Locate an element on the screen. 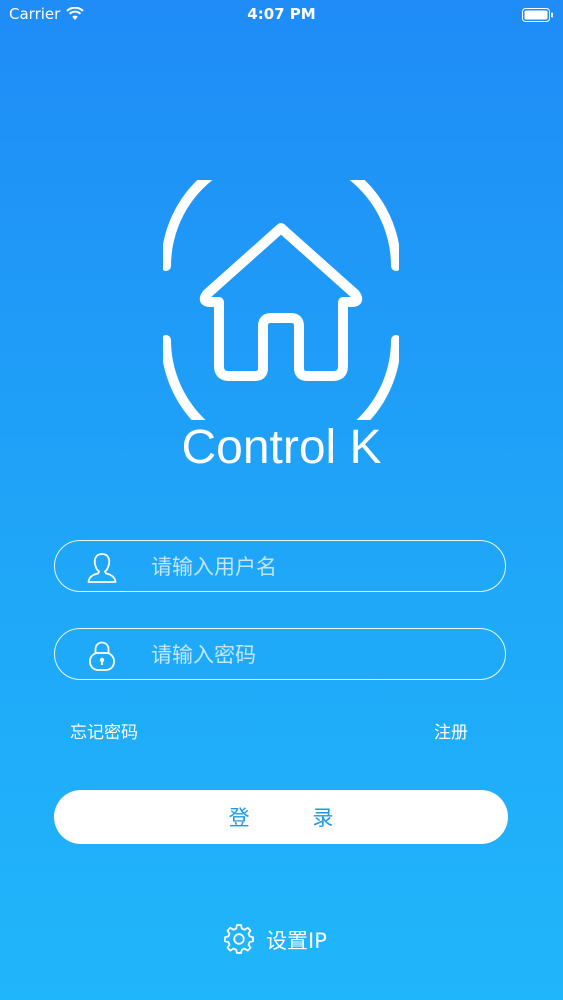  battery-icon is located at coordinates (537, 15).